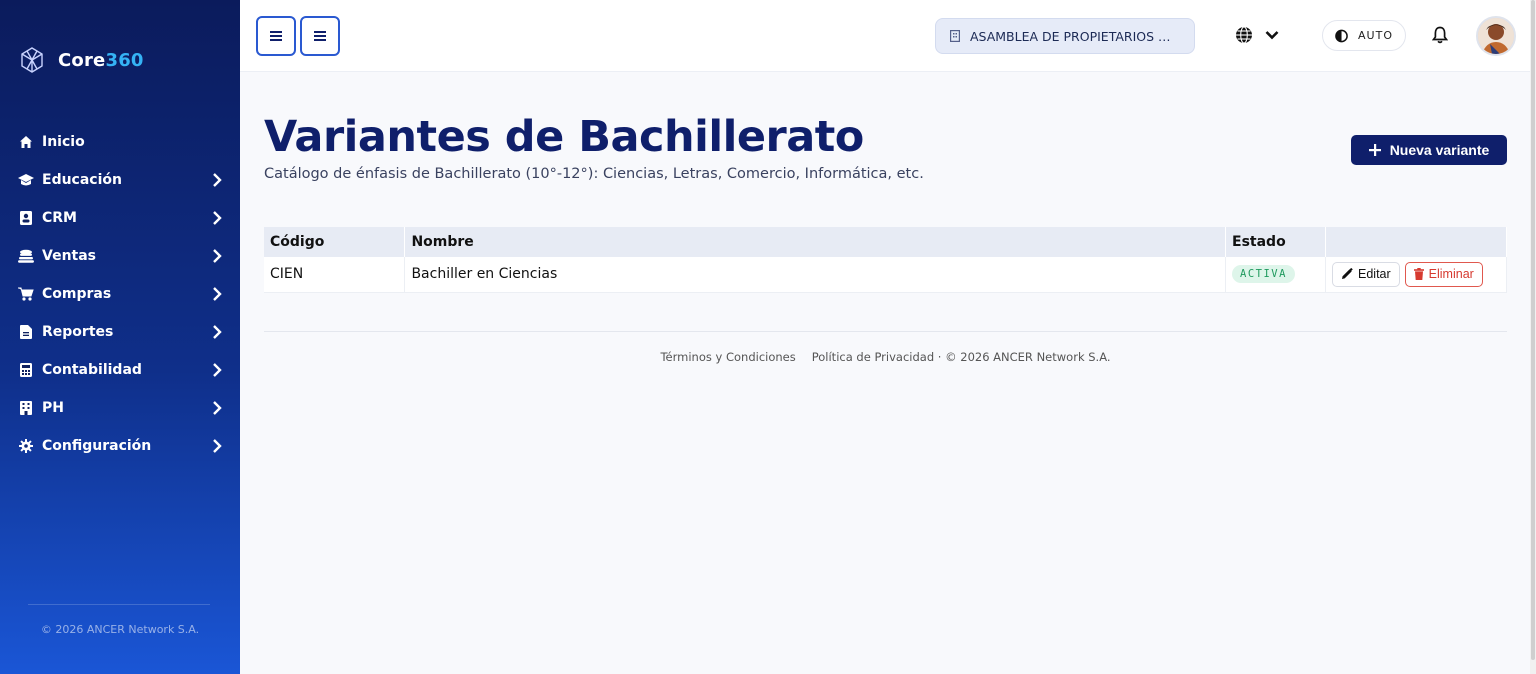  I want to click on sidebar-item-compras: Compras, so click(120, 294).